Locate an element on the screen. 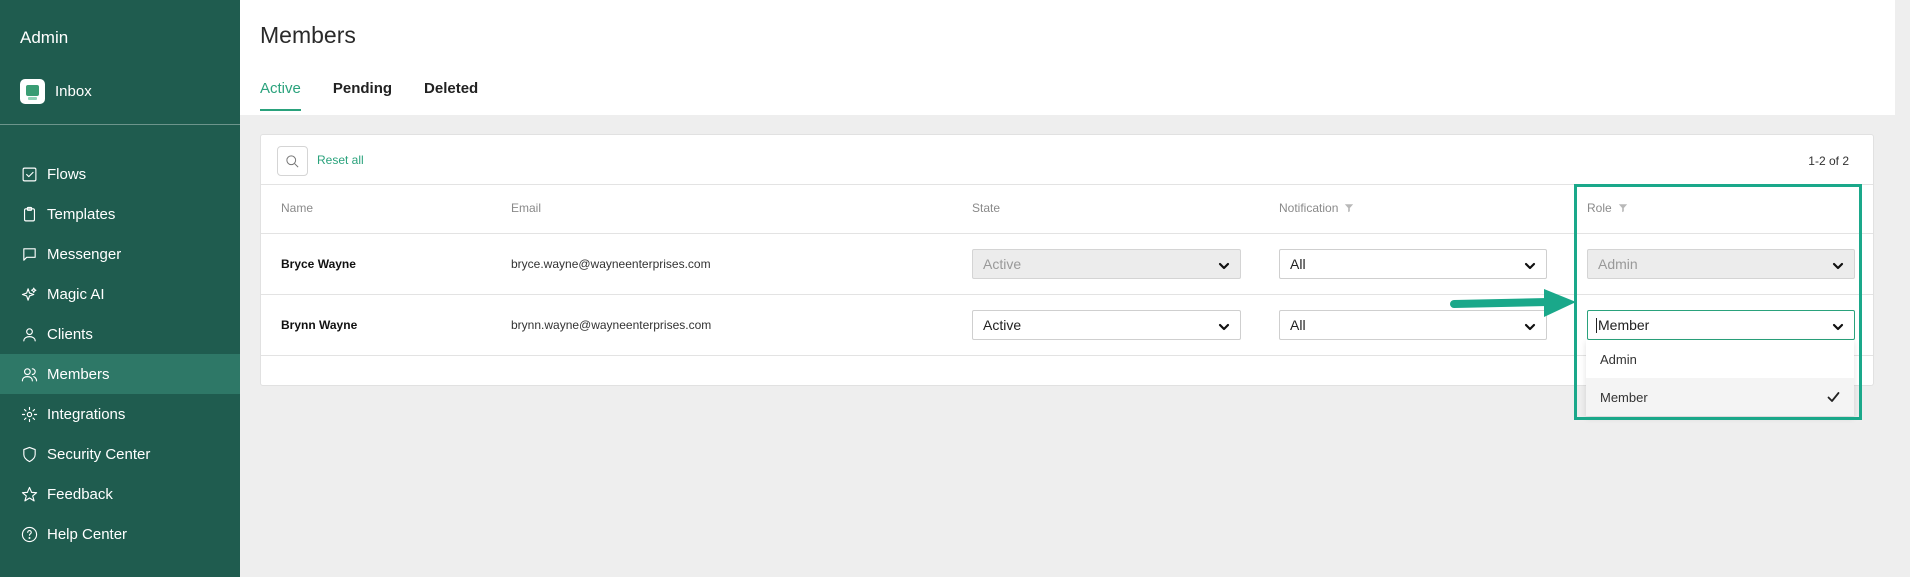 This screenshot has height=577, width=1910. role-option-member: Member is located at coordinates (1720, 397).